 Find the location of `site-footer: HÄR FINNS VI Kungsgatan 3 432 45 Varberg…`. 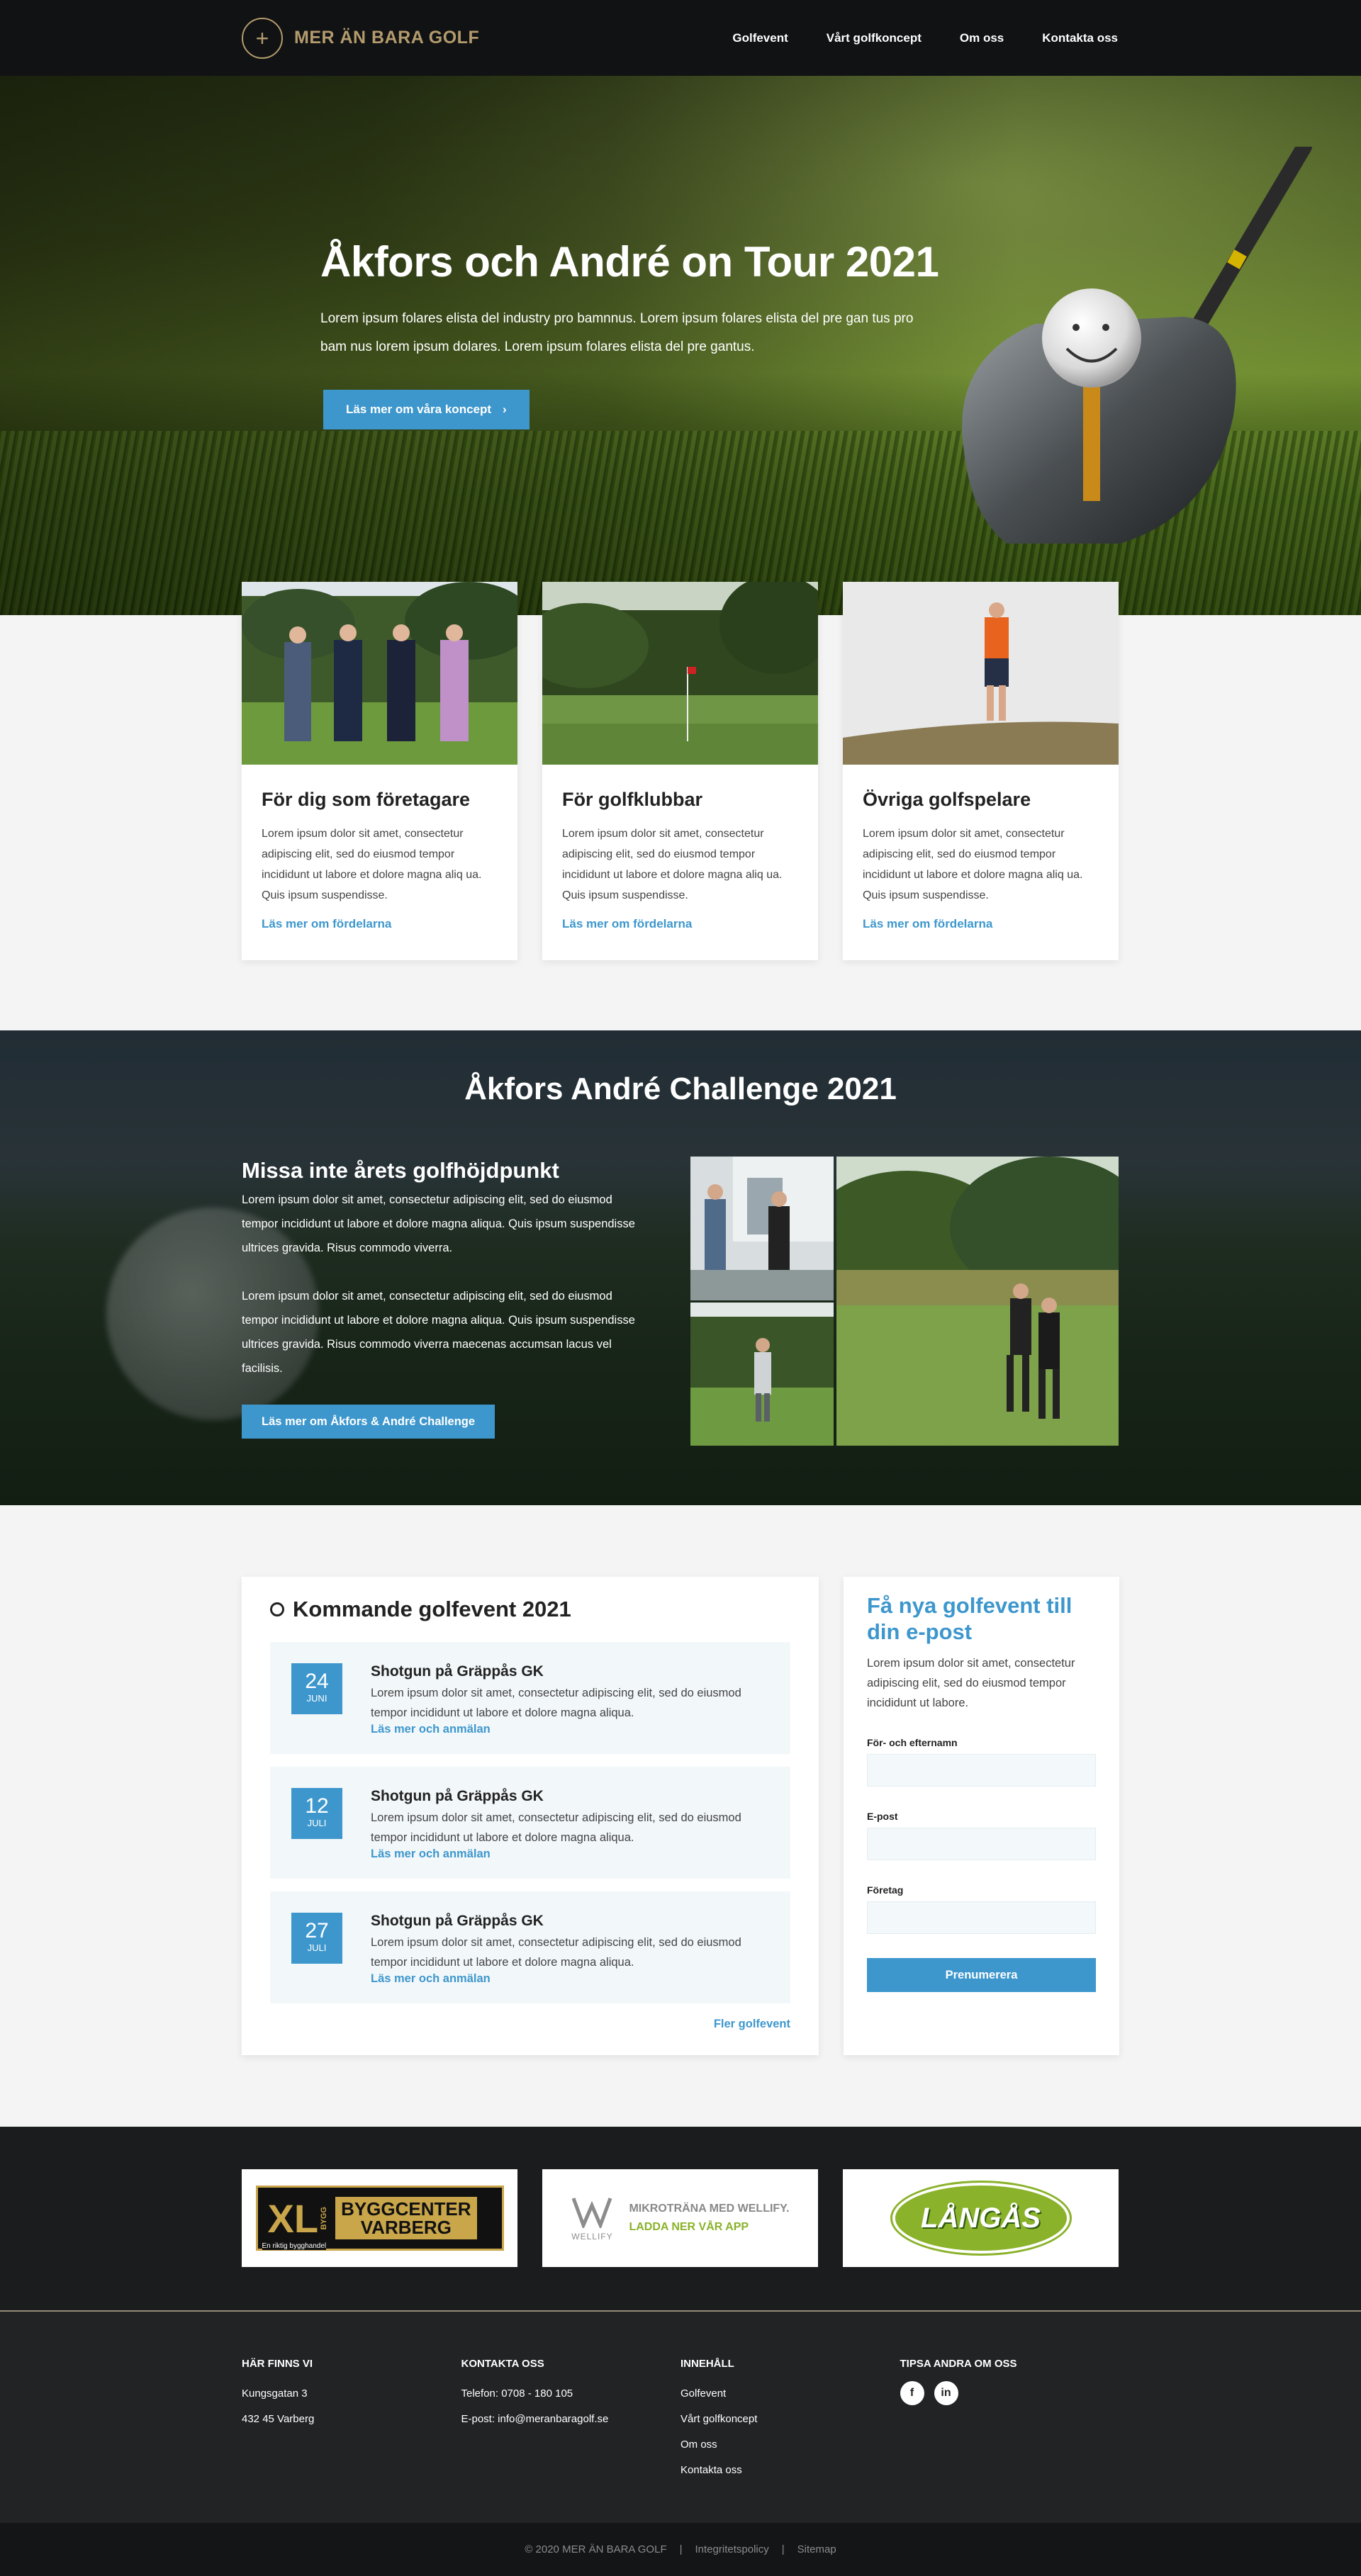

site-footer: HÄR FINNS VI Kungsgatan 3 432 45 Varberg… is located at coordinates (681, 2417).